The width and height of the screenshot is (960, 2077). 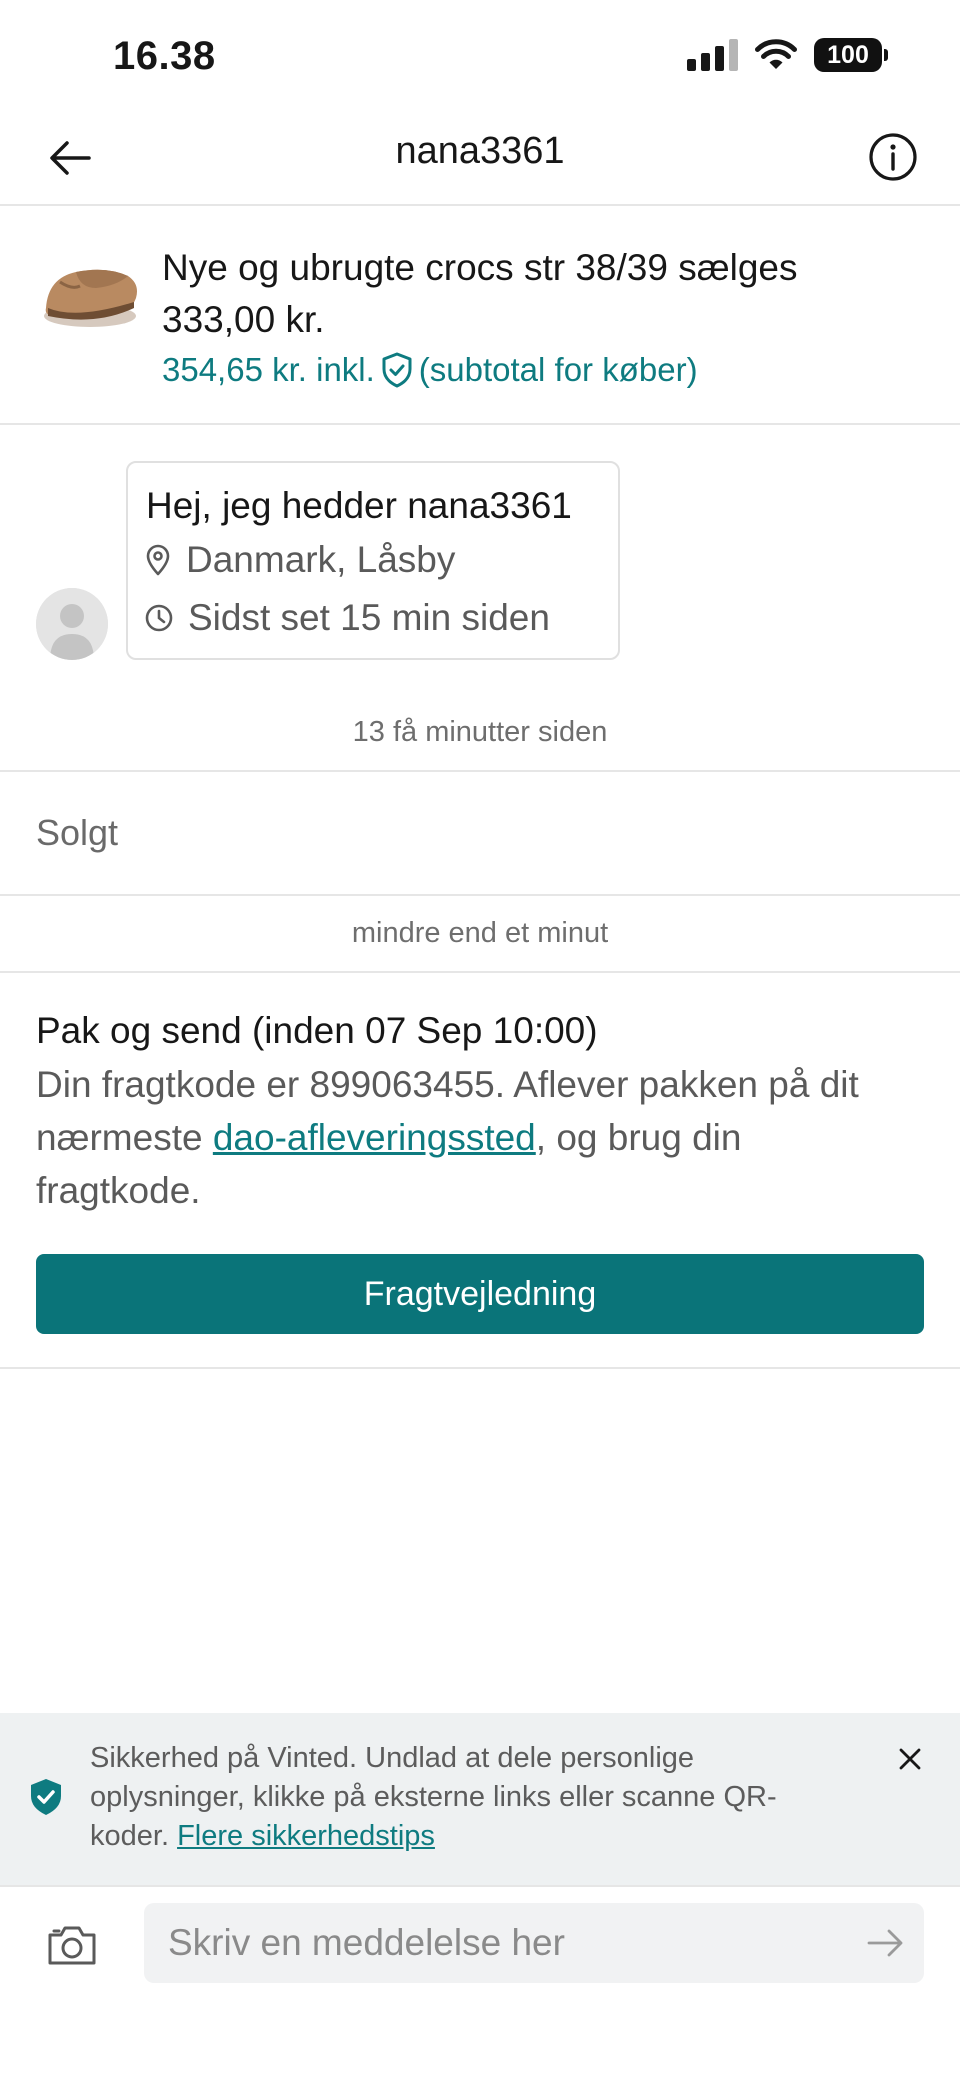 I want to click on message-composer, so click(x=480, y=1981).